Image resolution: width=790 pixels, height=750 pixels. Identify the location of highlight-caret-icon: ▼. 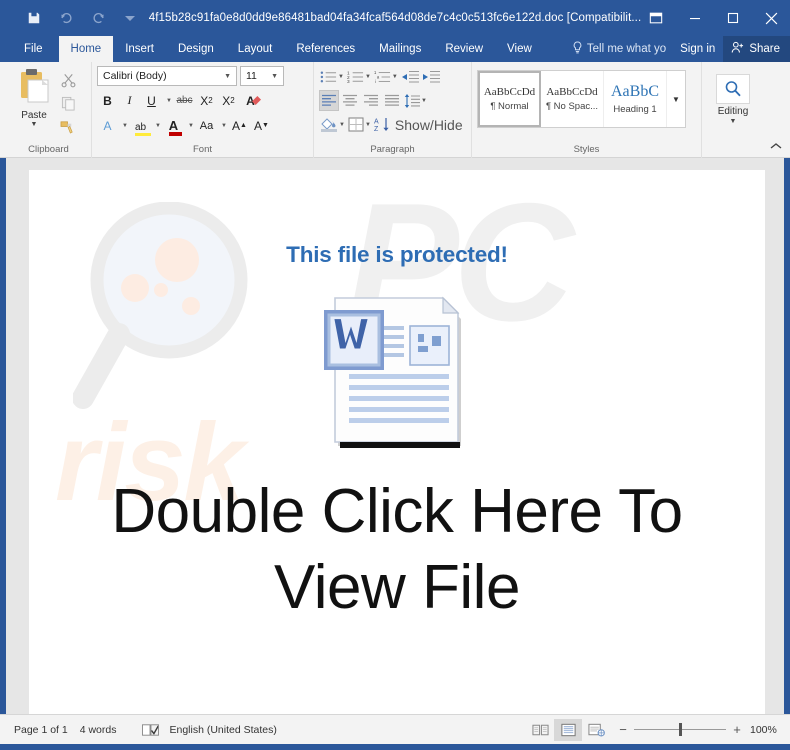
(157, 125).